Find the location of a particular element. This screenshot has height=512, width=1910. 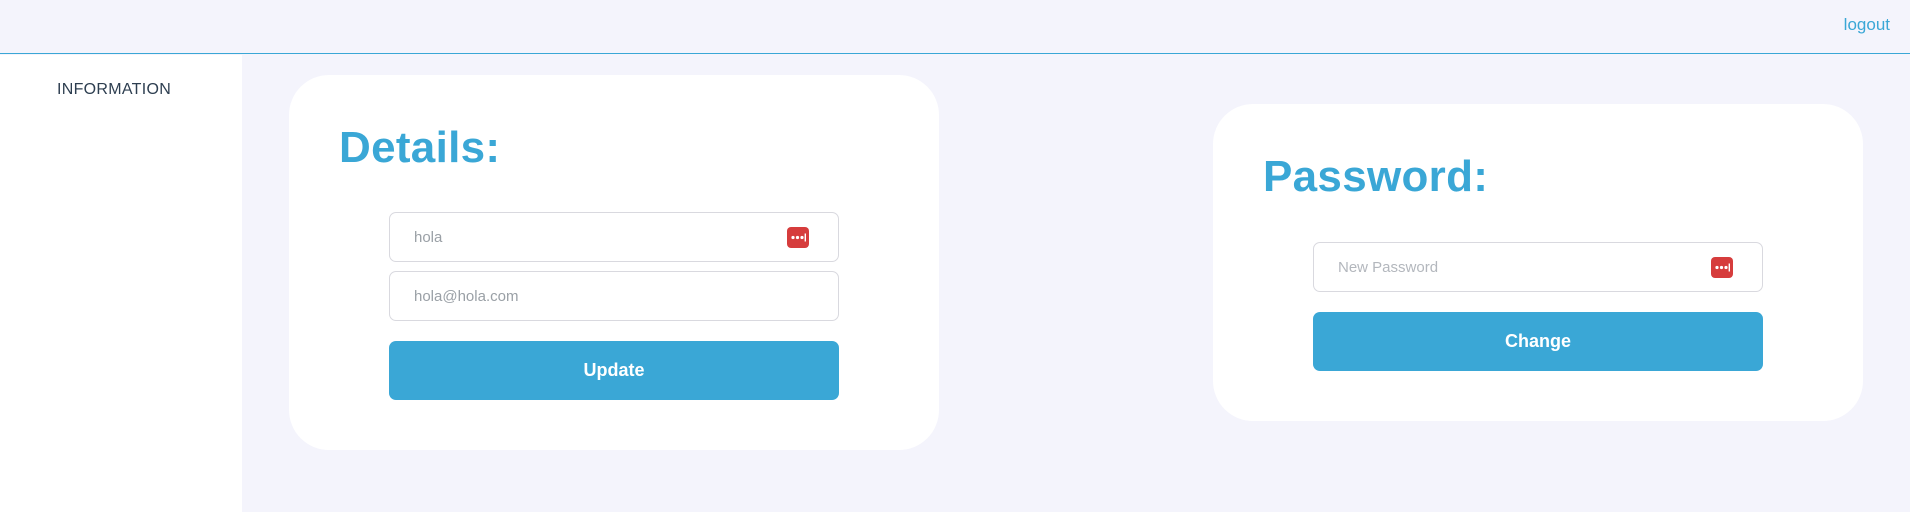

name-input is located at coordinates (614, 237).